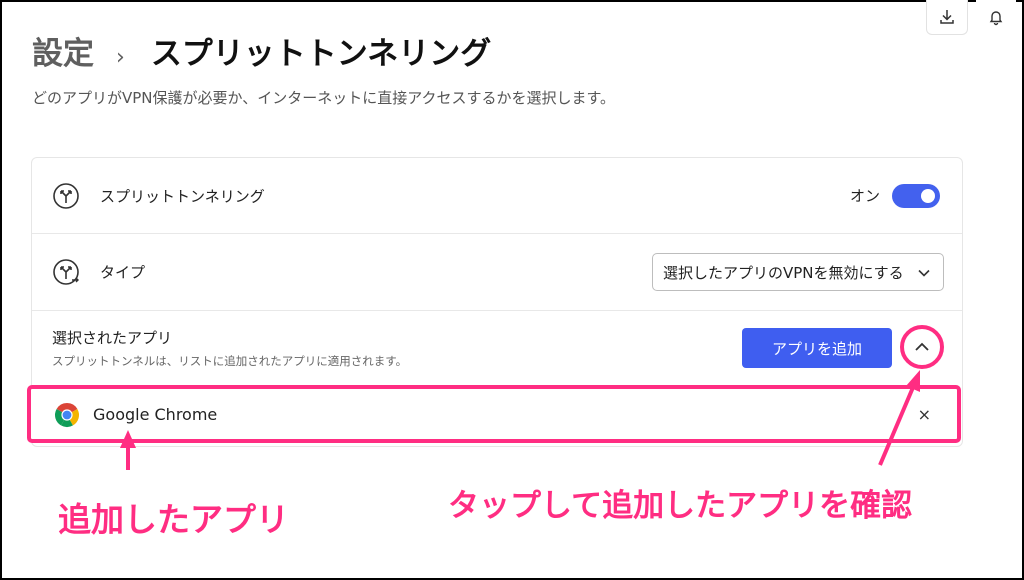 This screenshot has width=1024, height=580. What do you see at coordinates (173, 519) in the screenshot?
I see `annotation-added-app: 追加したアプリ` at bounding box center [173, 519].